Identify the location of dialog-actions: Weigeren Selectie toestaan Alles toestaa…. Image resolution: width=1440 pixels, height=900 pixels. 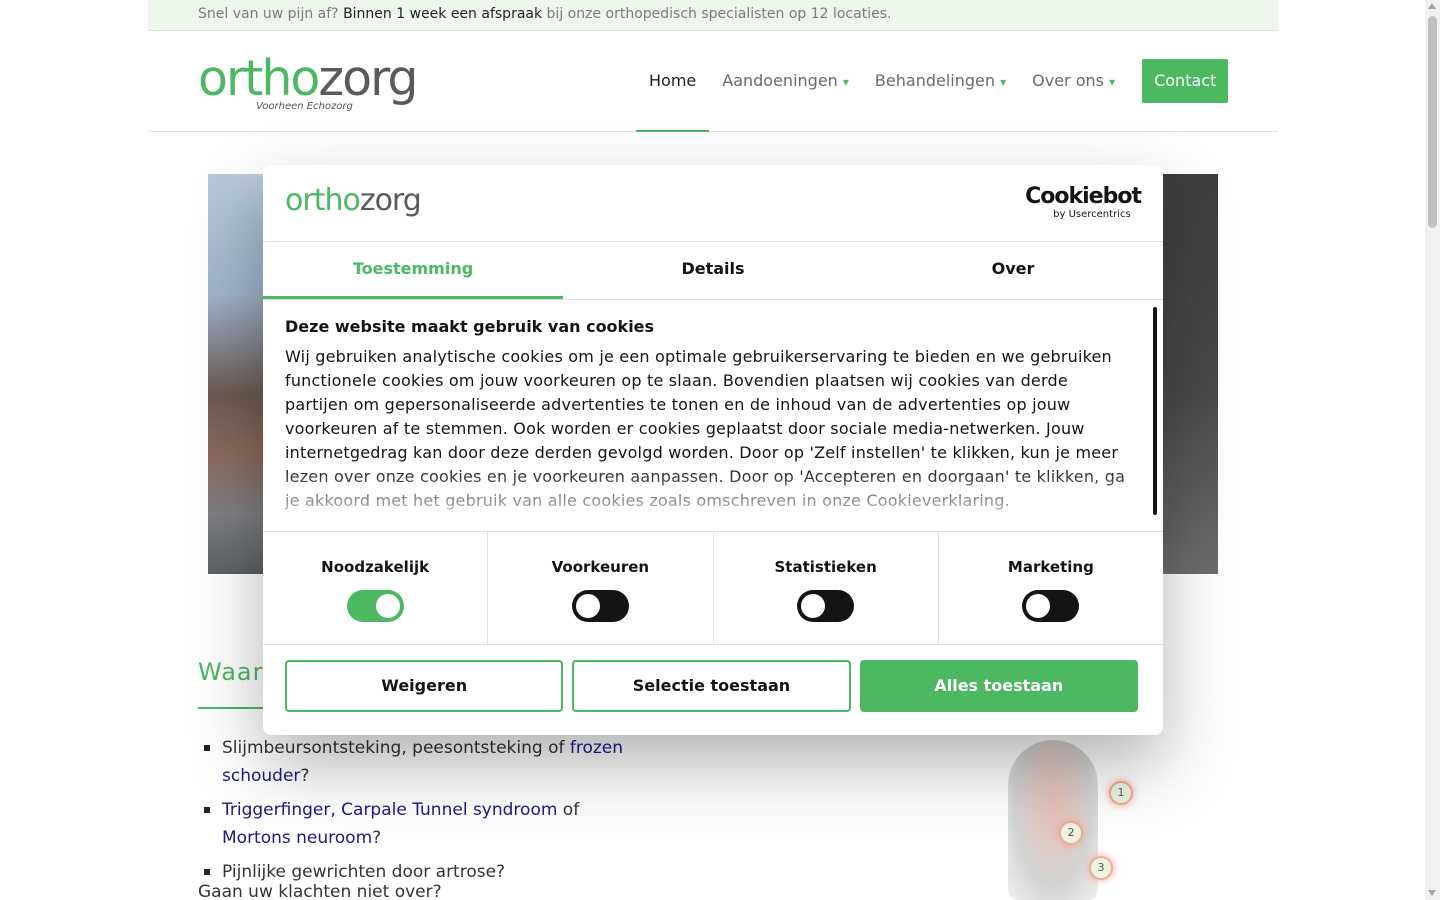
(711, 686).